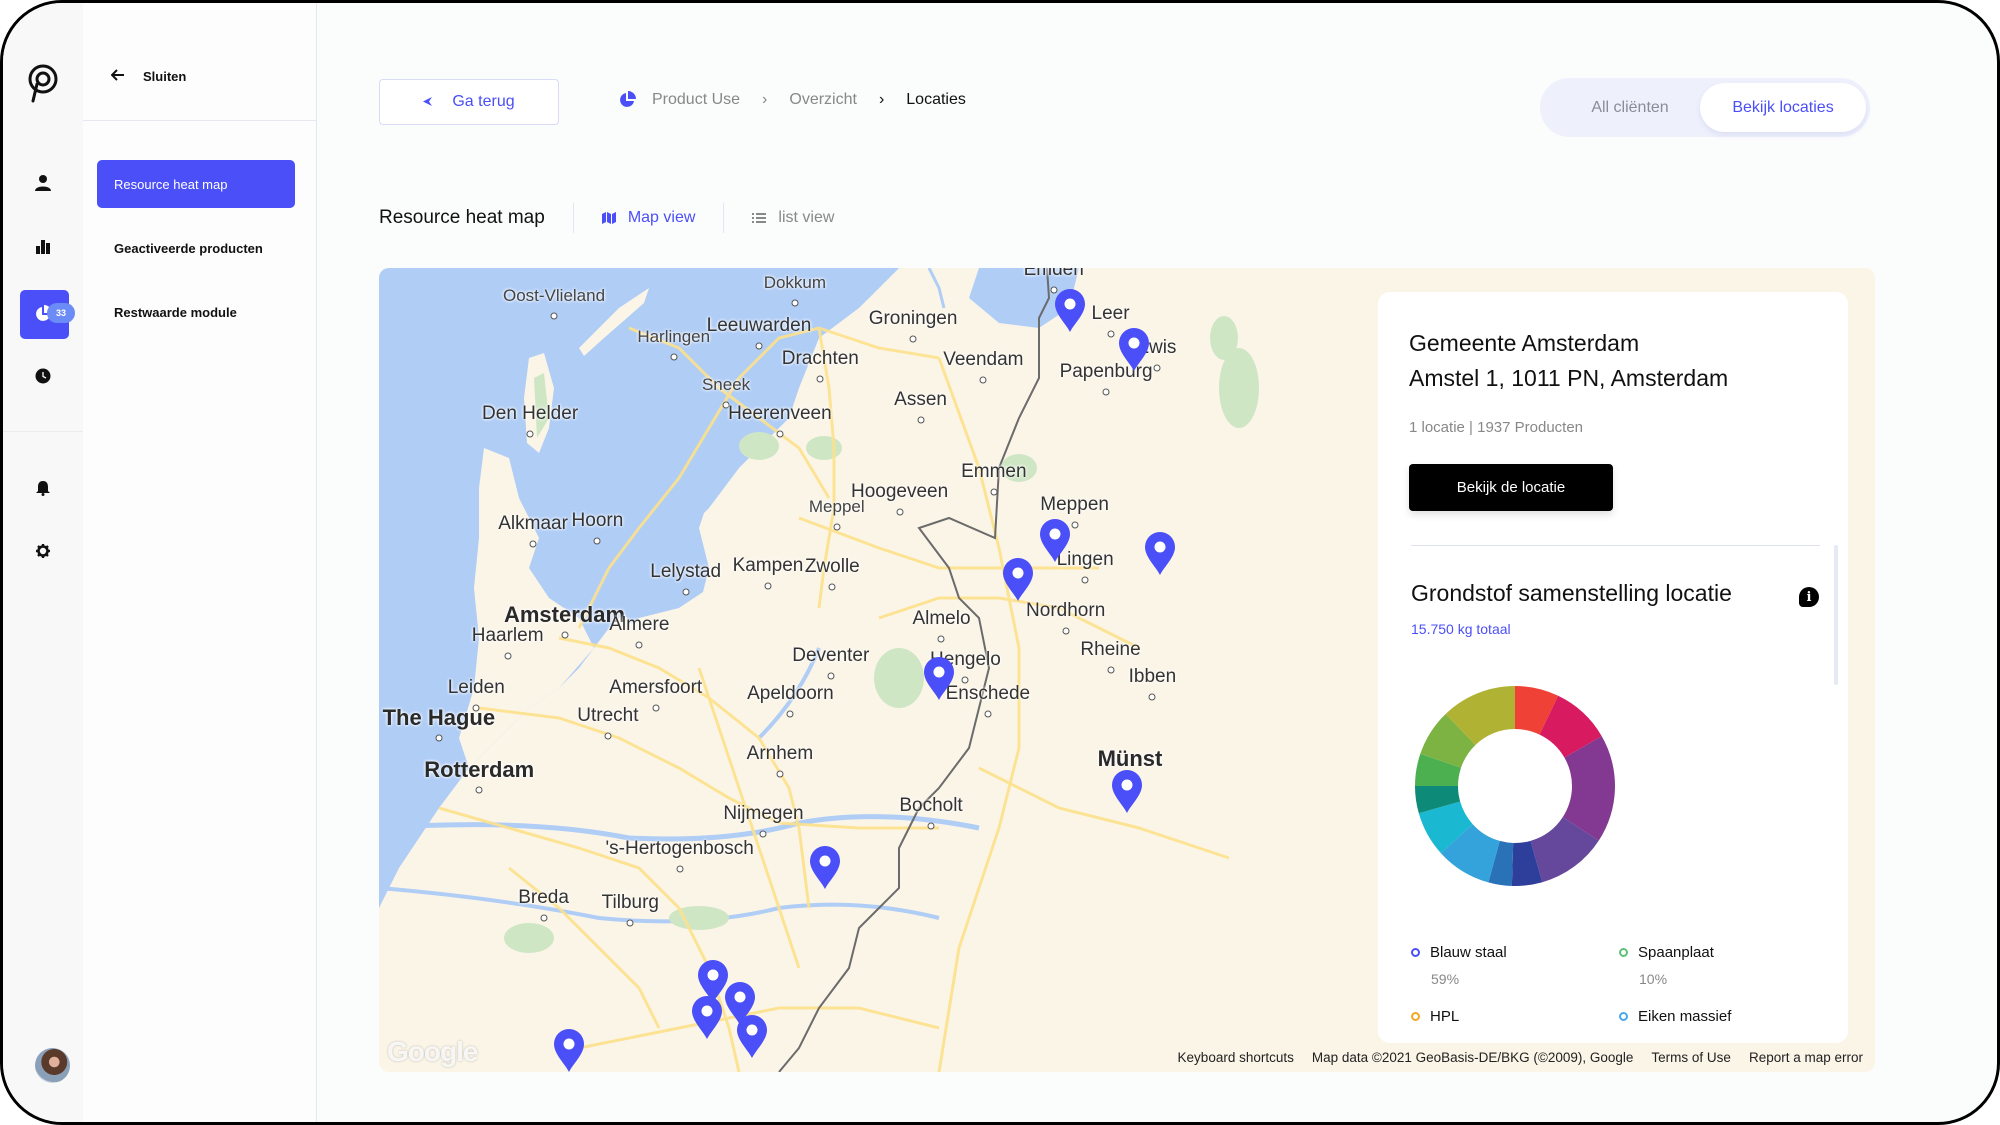 This screenshot has width=2000, height=1125. Describe the element at coordinates (43, 562) in the screenshot. I see `icon-rail: 33` at that location.